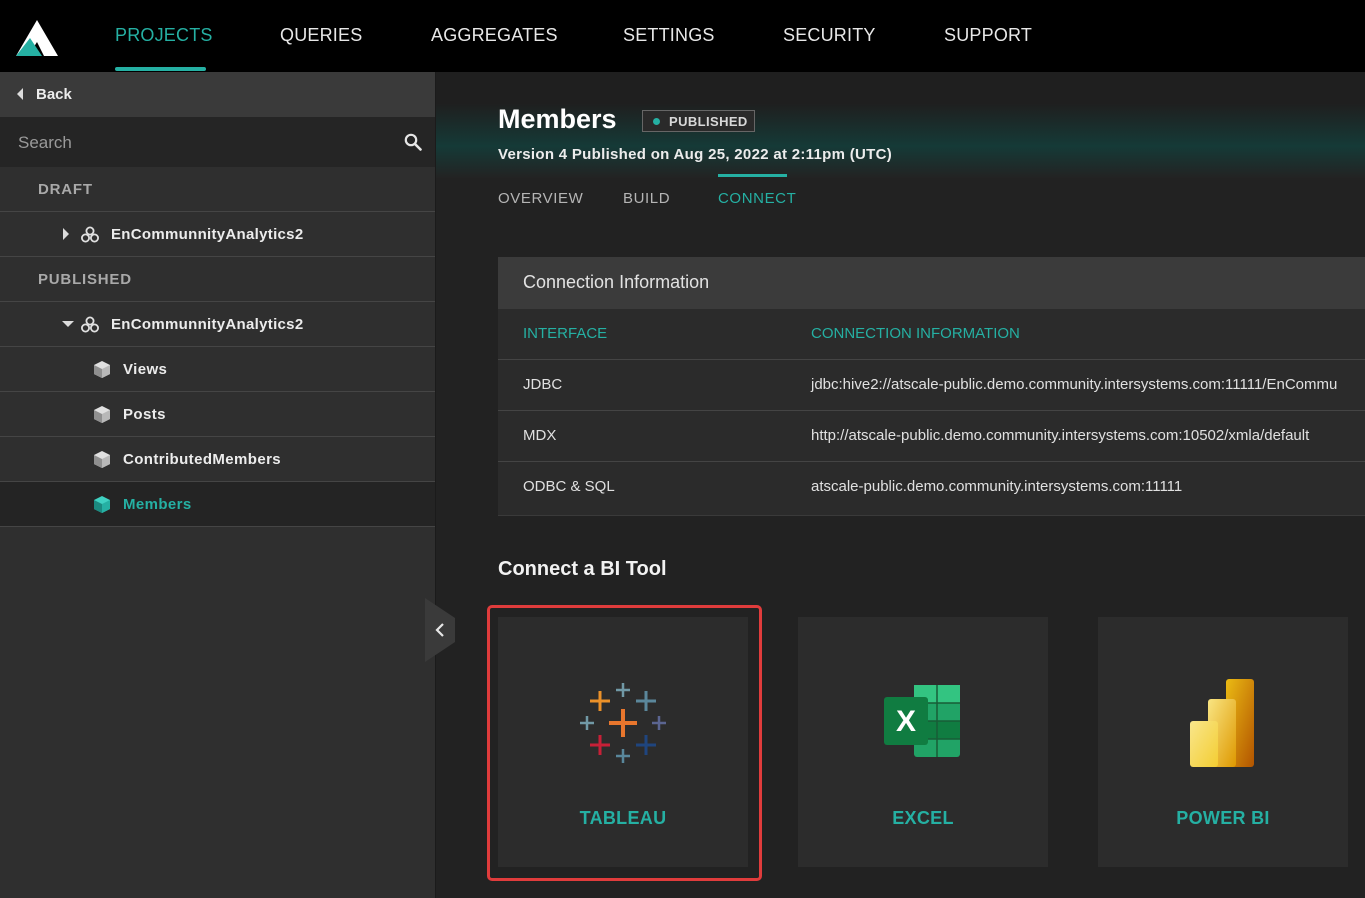 Image resolution: width=1365 pixels, height=898 pixels. I want to click on sidebar-item-draft-project: EnCommunnityAnalytics2, so click(217, 234).